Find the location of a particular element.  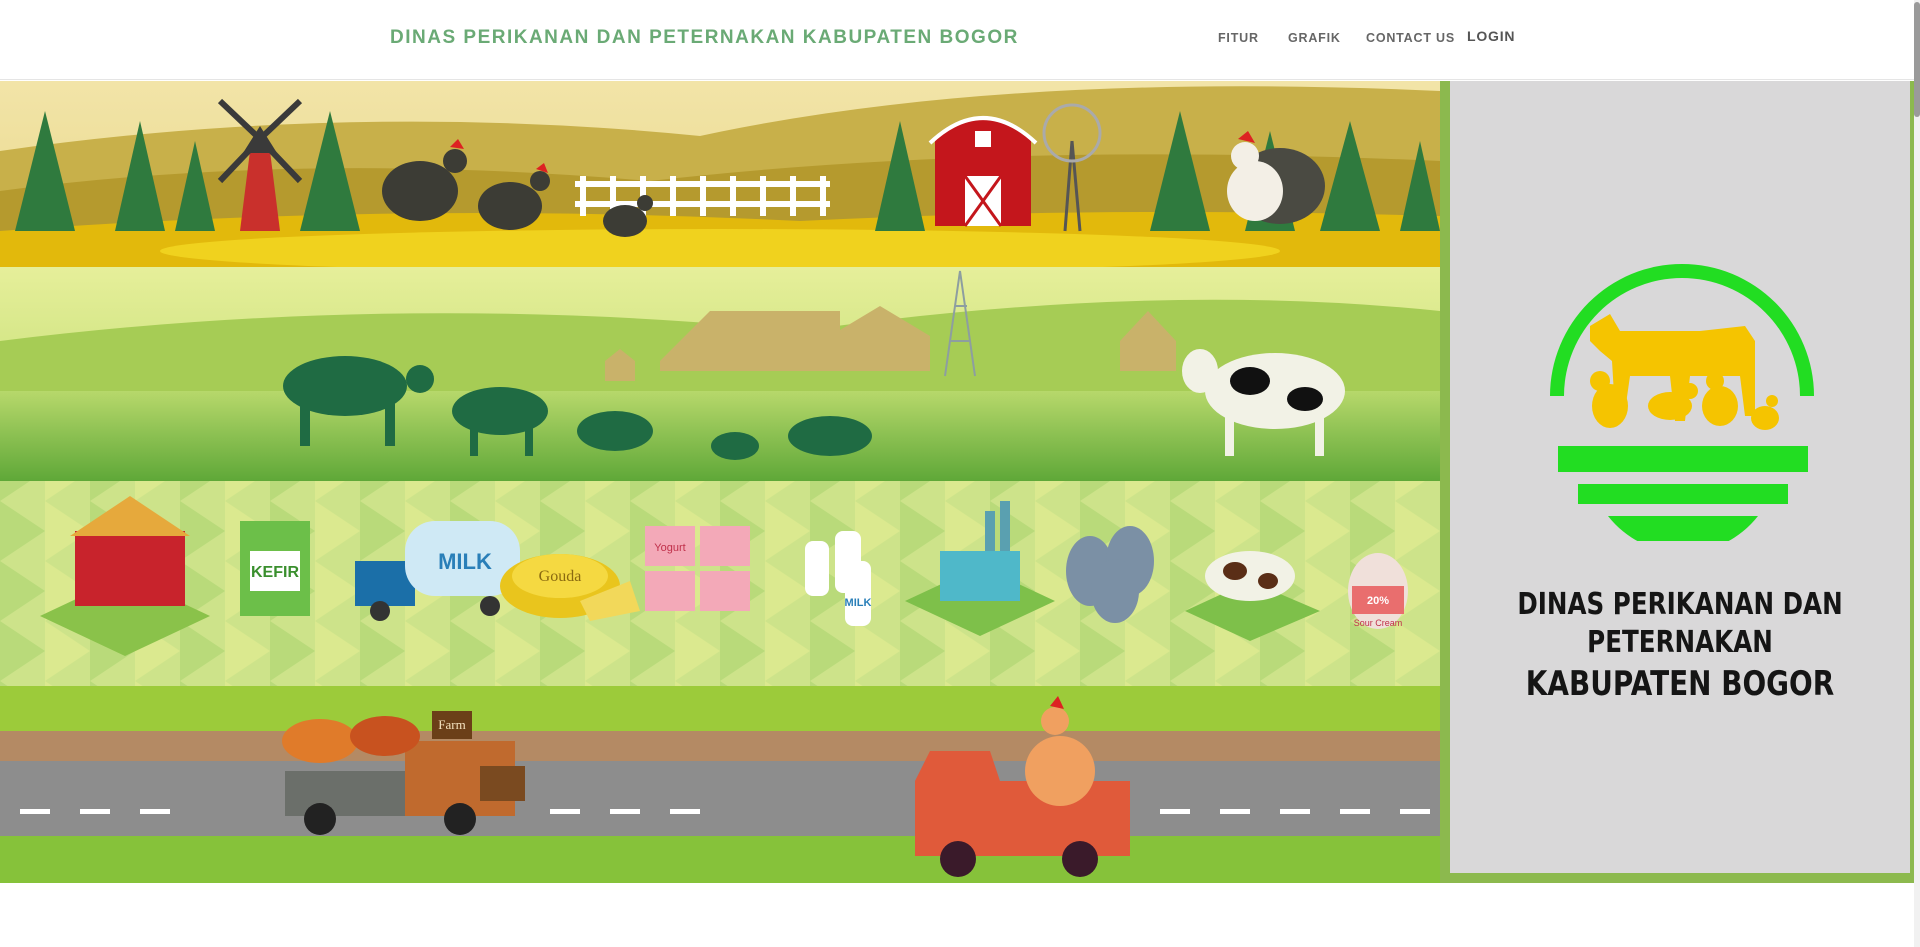

page-scrollbar is located at coordinates (1917, 473).